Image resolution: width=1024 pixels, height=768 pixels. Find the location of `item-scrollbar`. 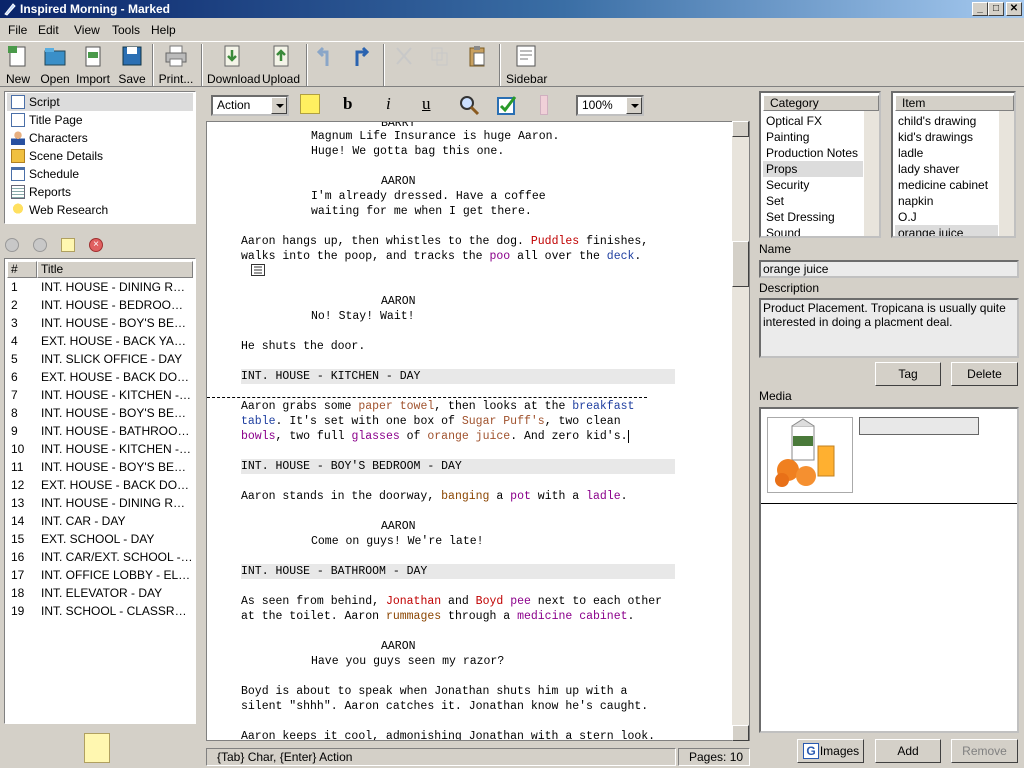

item-scrollbar is located at coordinates (1006, 173).